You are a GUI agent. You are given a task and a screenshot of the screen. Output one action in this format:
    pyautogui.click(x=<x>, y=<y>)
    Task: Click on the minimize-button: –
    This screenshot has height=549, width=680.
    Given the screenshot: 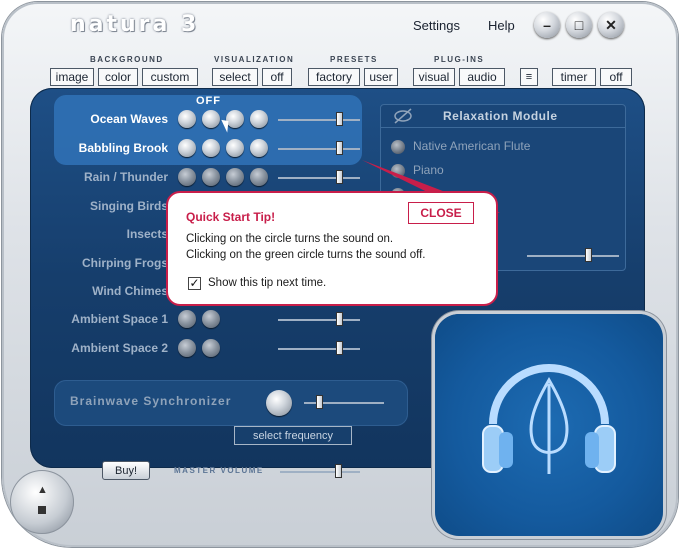 What is the action you would take?
    pyautogui.click(x=547, y=25)
    